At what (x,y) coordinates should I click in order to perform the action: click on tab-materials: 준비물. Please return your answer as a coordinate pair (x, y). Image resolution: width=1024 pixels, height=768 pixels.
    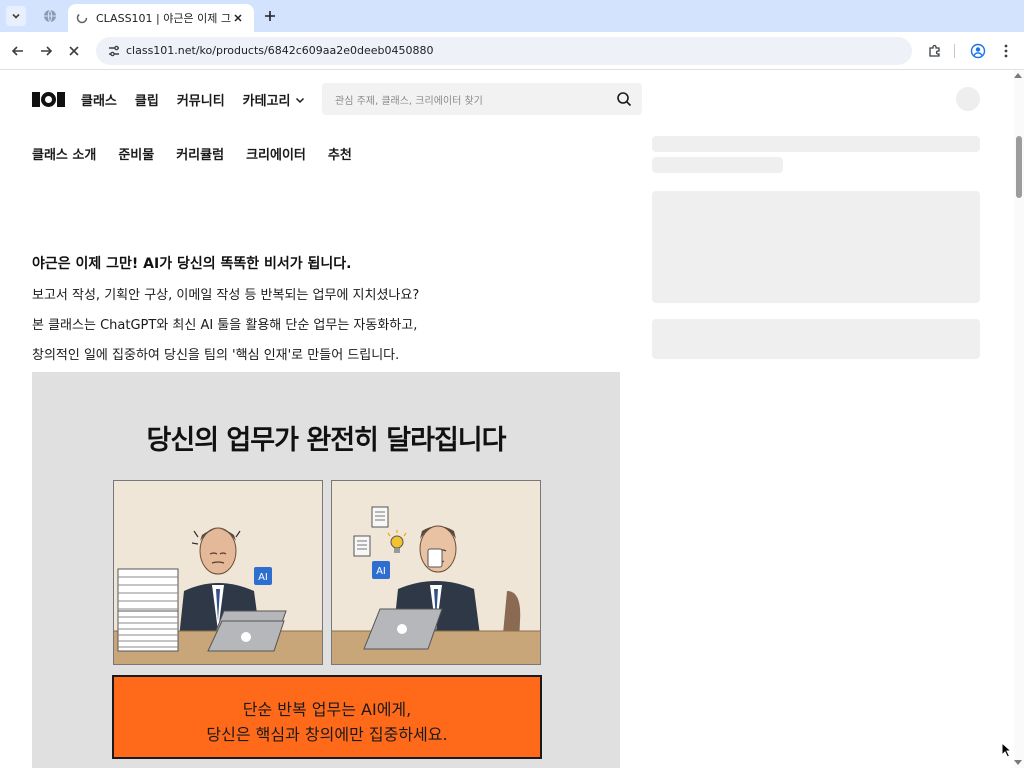
    Looking at the image, I should click on (136, 153).